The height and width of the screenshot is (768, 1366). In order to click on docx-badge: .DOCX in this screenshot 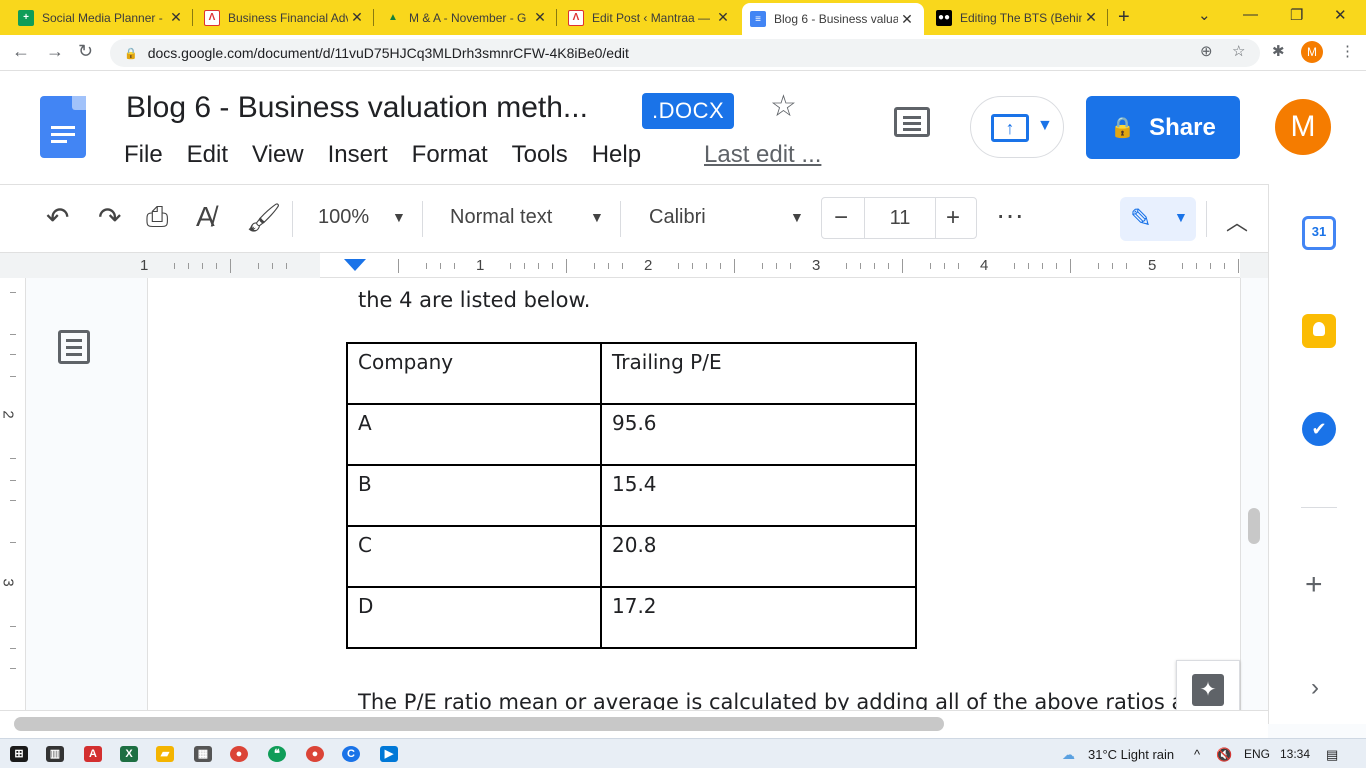, I will do `click(688, 111)`.